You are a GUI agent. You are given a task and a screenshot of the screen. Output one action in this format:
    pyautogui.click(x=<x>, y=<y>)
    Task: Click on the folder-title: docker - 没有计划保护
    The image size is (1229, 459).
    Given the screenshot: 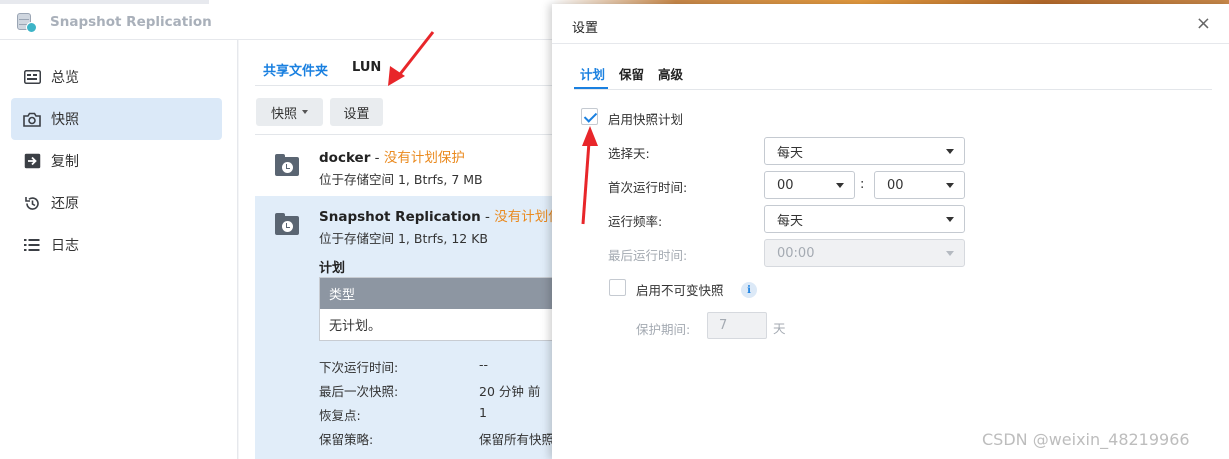 What is the action you would take?
    pyautogui.click(x=392, y=156)
    